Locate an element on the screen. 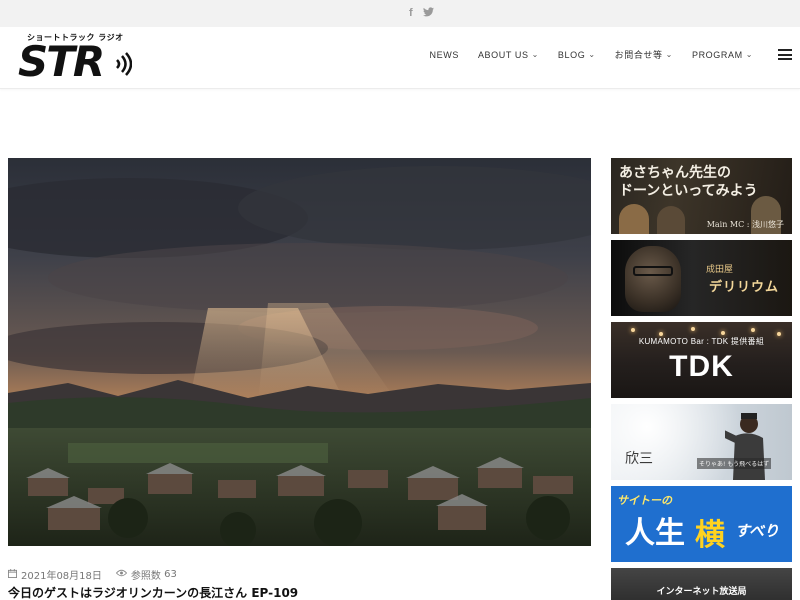 Image resolution: width=800 pixels, height=600 pixels. social-links: f is located at coordinates (421, 13).